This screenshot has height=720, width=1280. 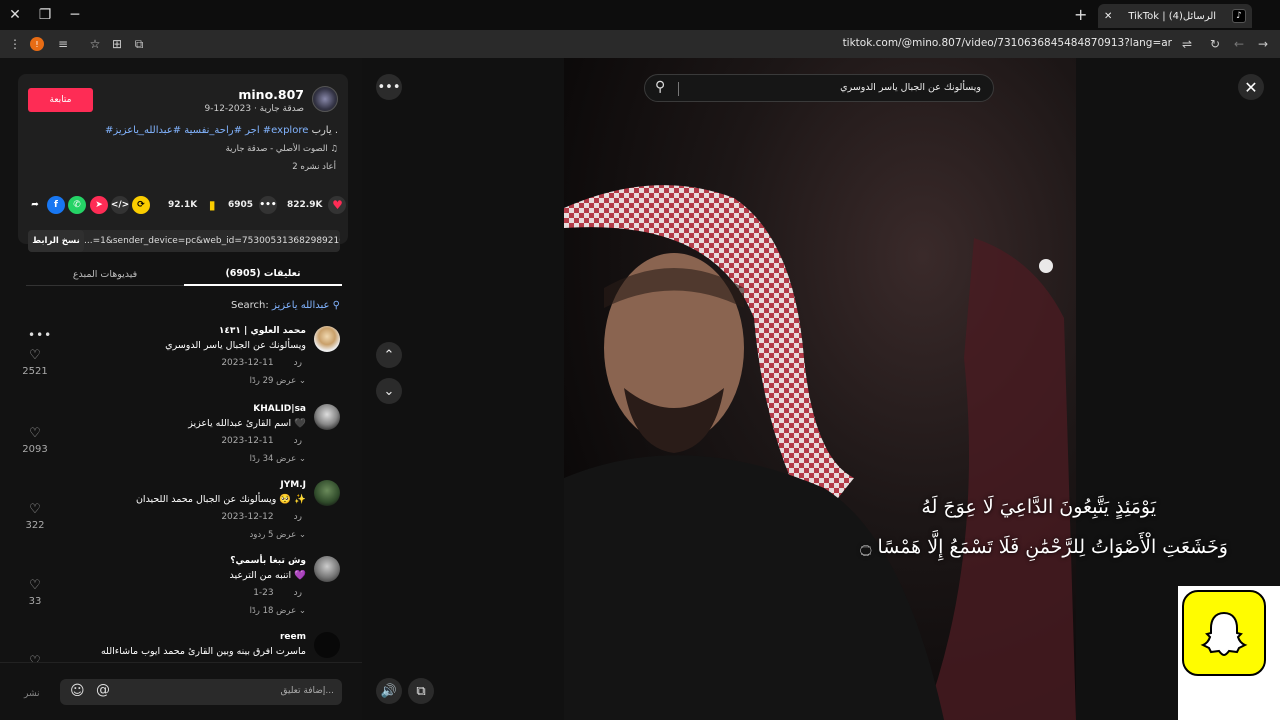 I want to click on save-action: 92.1K ▮, so click(x=194, y=205).